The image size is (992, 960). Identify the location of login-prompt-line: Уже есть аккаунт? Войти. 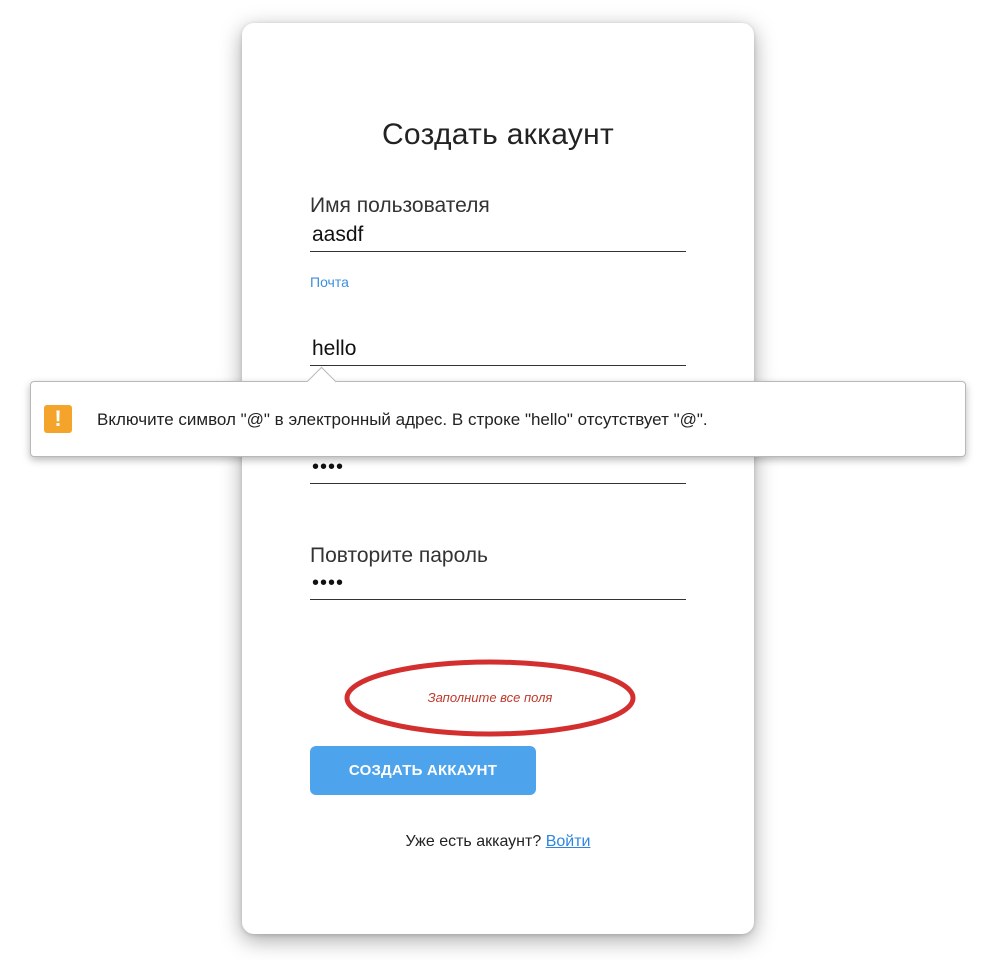
(498, 842).